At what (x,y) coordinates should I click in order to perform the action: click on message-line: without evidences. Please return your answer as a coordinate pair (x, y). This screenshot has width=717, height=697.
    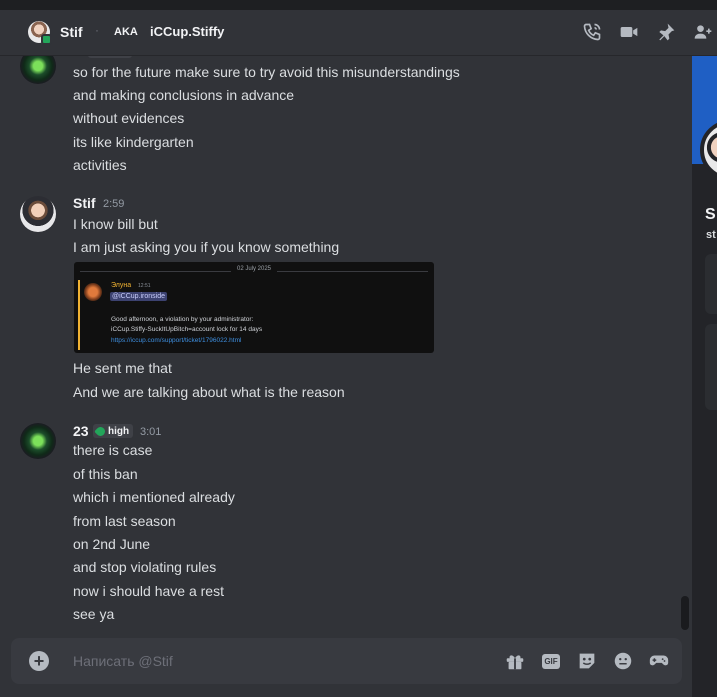
    Looking at the image, I should click on (129, 118).